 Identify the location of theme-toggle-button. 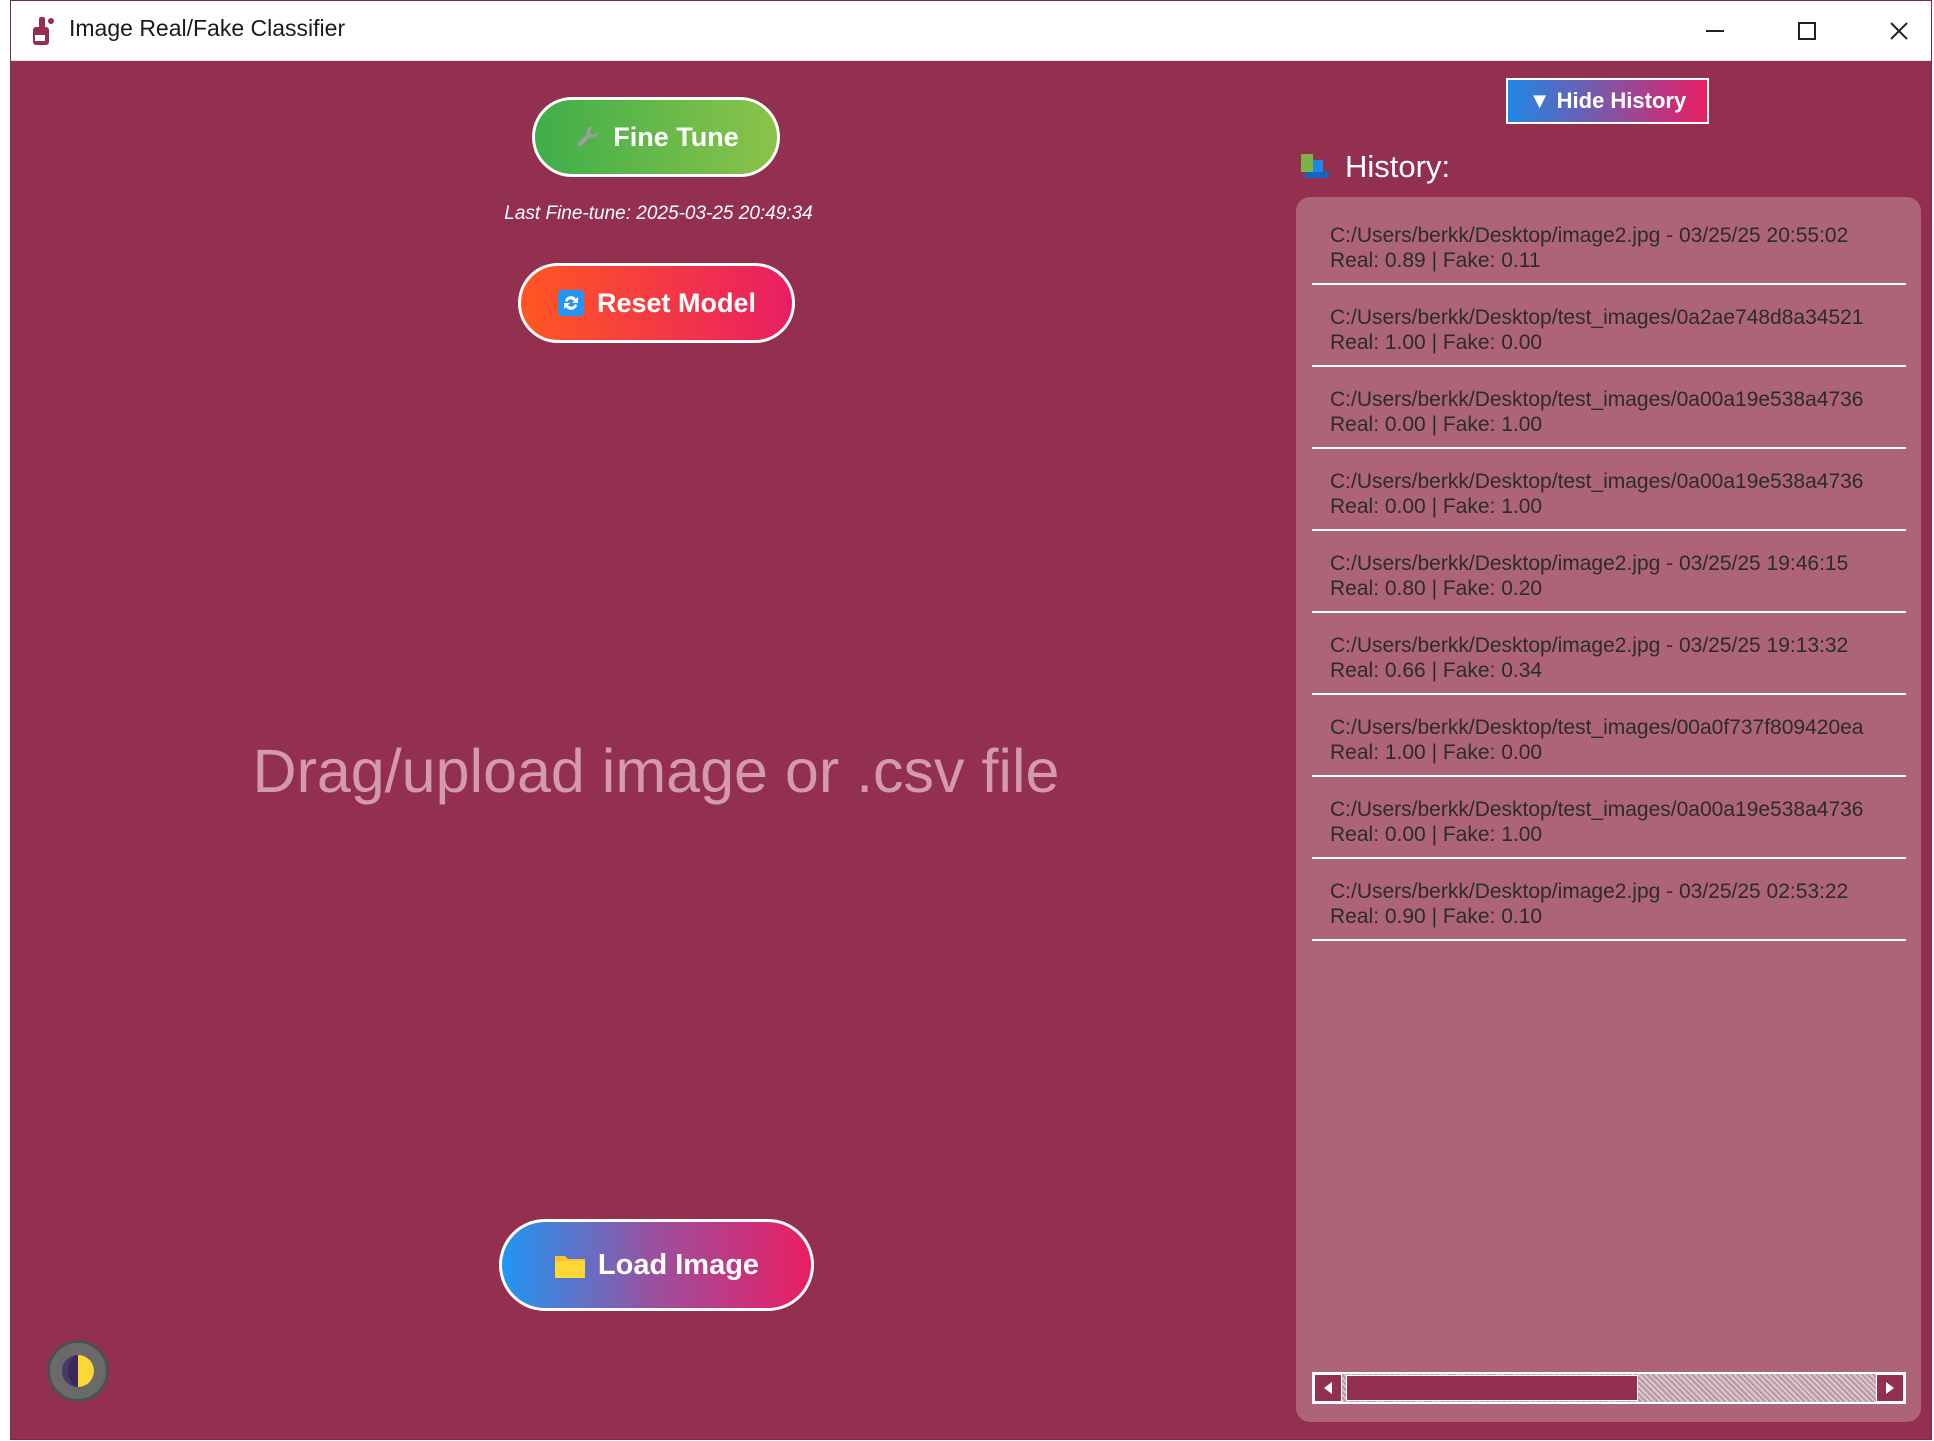
(78, 1371).